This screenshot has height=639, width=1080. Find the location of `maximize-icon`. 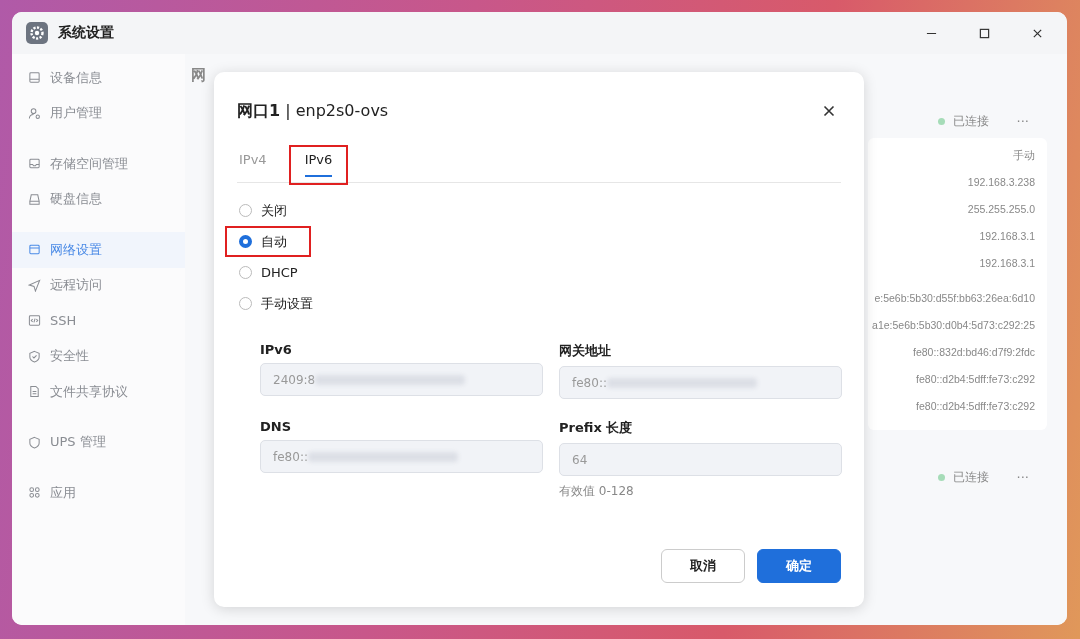

maximize-icon is located at coordinates (984, 33).